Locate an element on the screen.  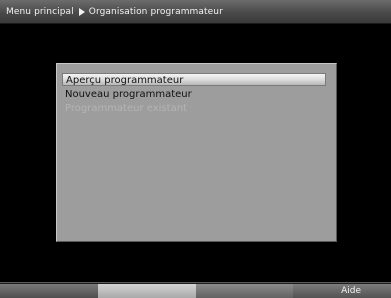
blue-key-button: Aide is located at coordinates (342, 291).